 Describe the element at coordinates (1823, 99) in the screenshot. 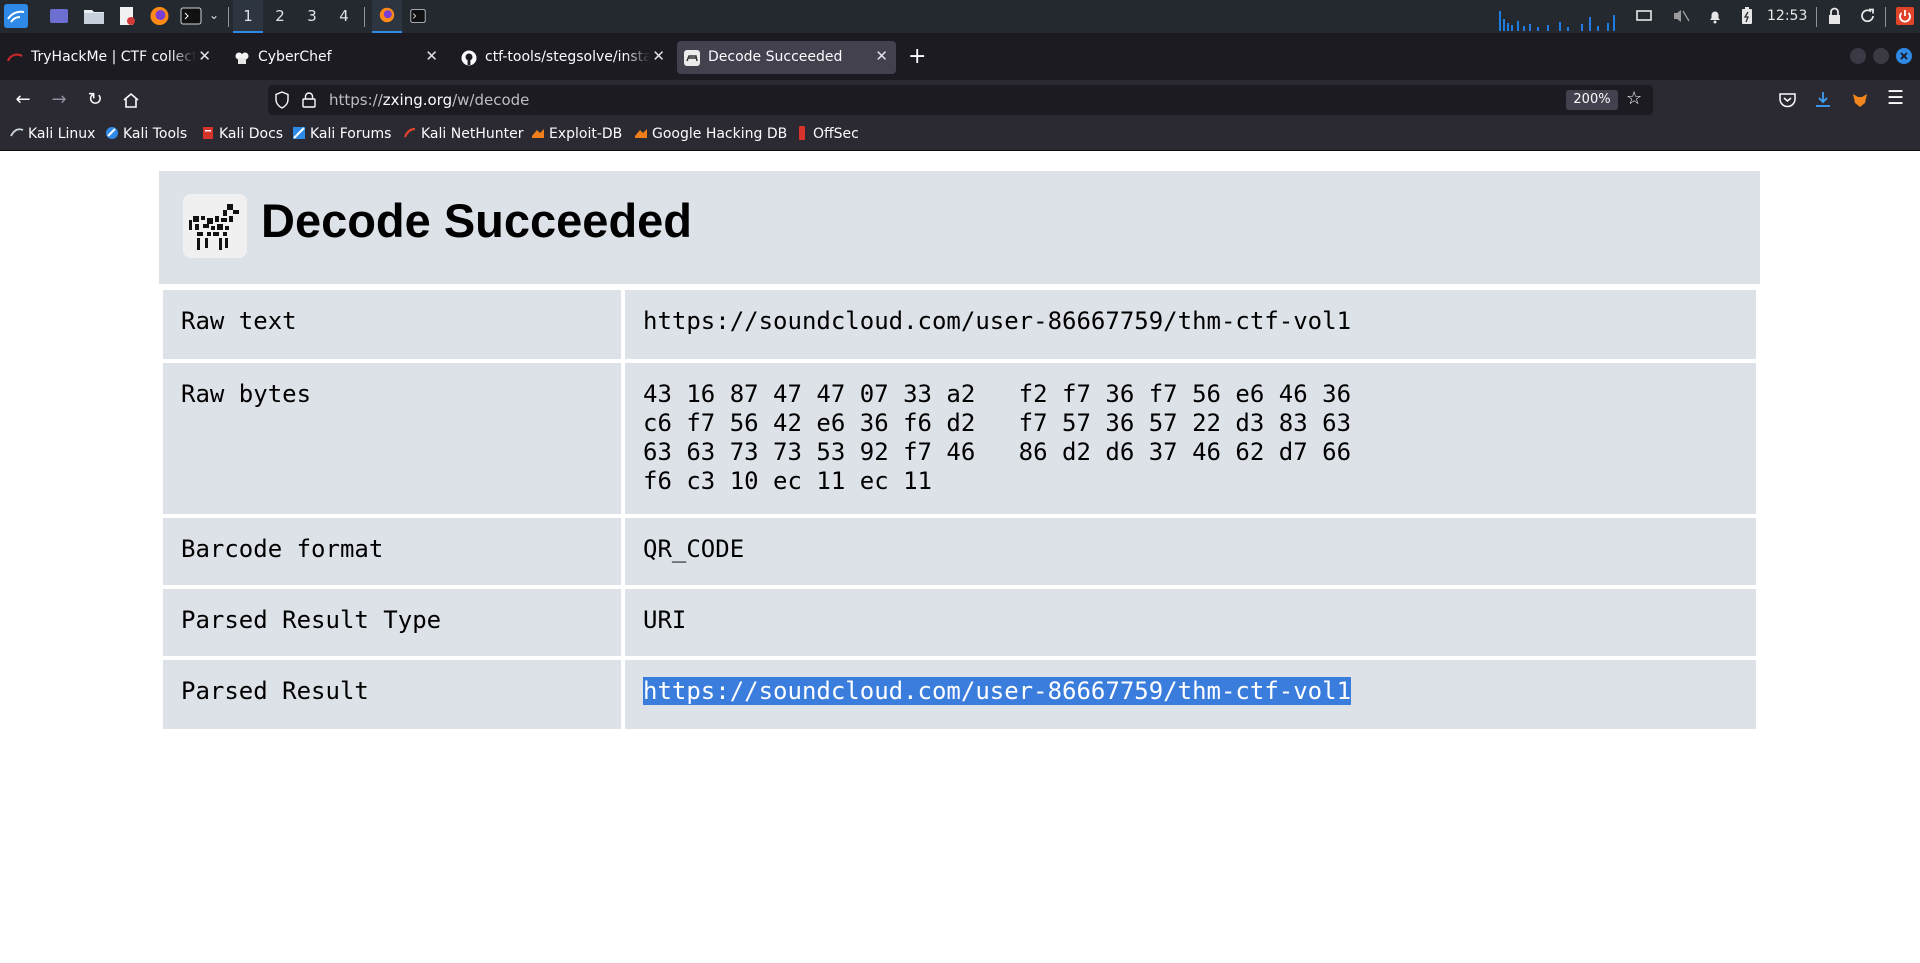

I see `downloads-icon` at that location.